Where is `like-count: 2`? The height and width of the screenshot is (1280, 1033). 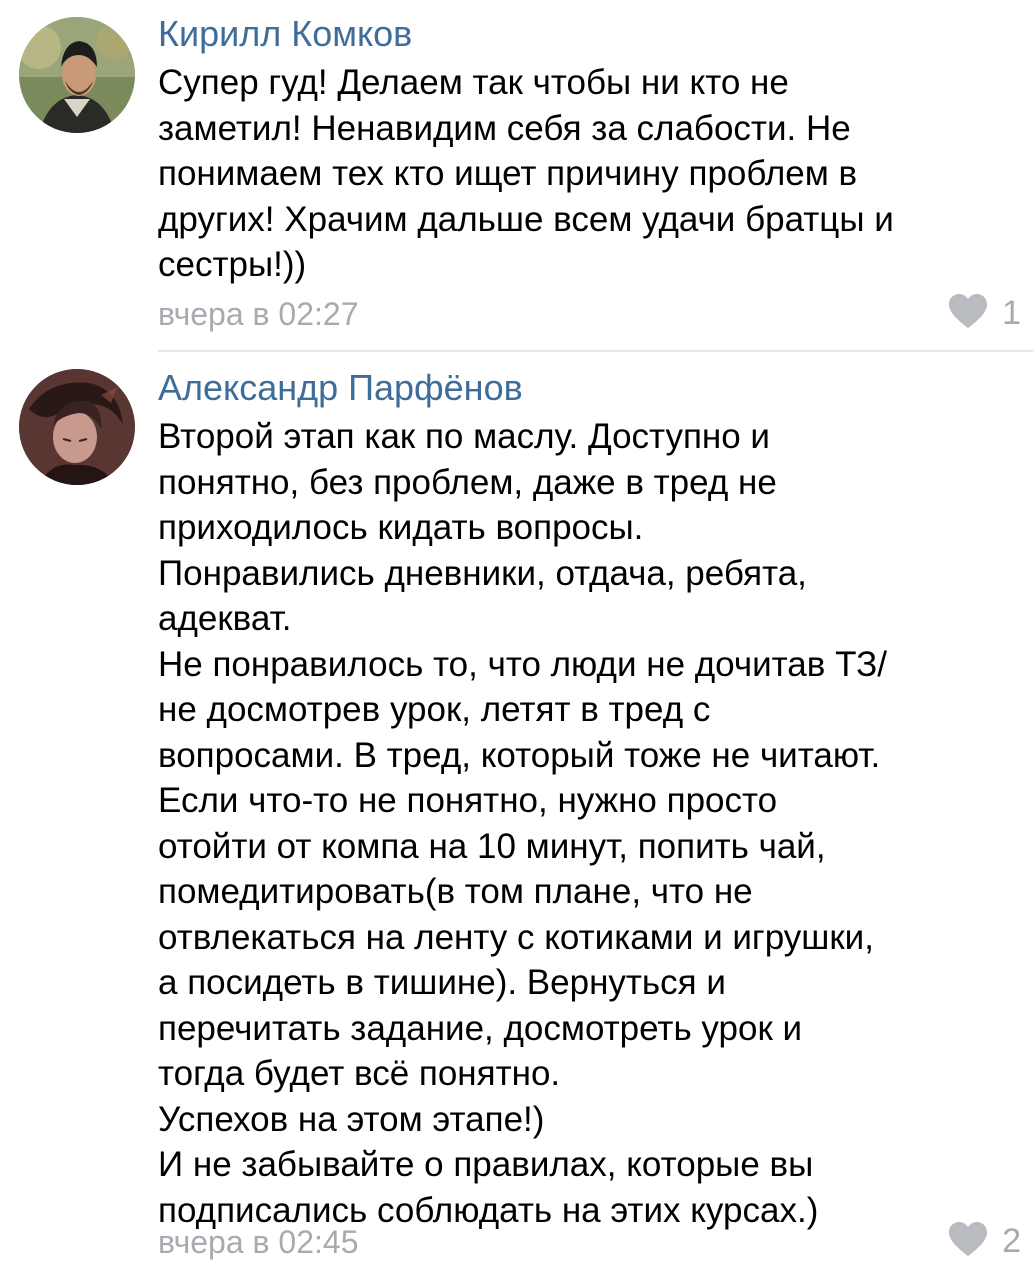
like-count: 2 is located at coordinates (1011, 1241).